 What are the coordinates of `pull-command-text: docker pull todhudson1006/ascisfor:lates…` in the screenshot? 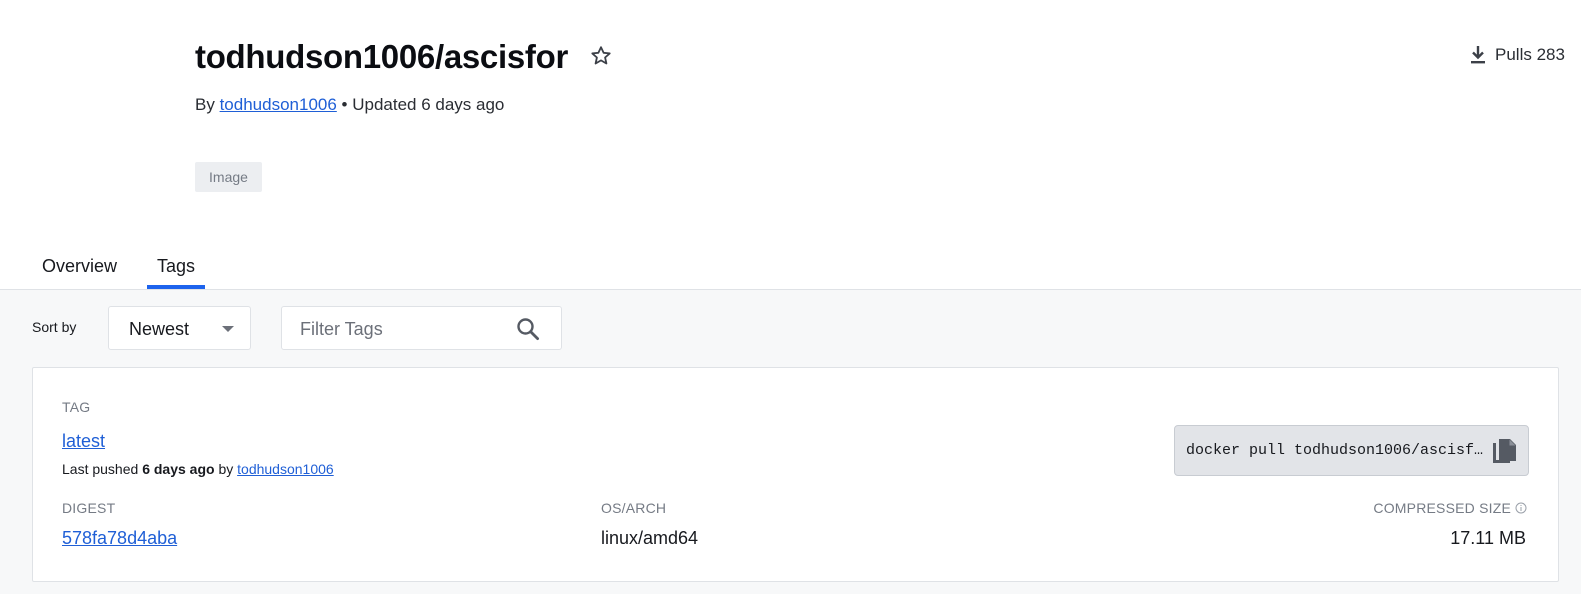 It's located at (1336, 450).